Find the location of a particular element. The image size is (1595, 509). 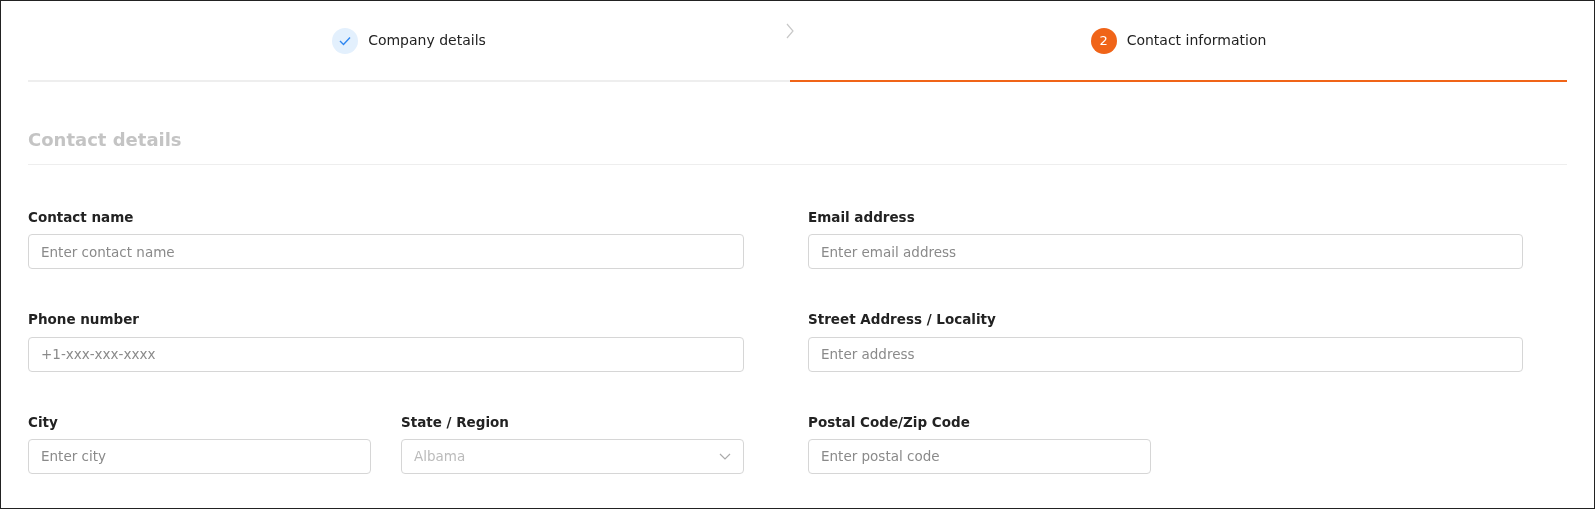

field-label: Postal Code/Zip Code is located at coordinates (889, 422).